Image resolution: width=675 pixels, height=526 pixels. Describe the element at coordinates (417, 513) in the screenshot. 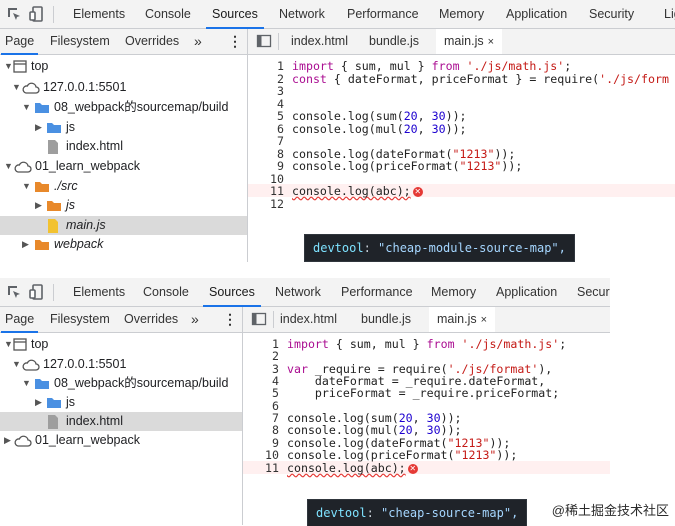

I see `devtool-config-callout: devtool: "cheap-source-map",` at that location.